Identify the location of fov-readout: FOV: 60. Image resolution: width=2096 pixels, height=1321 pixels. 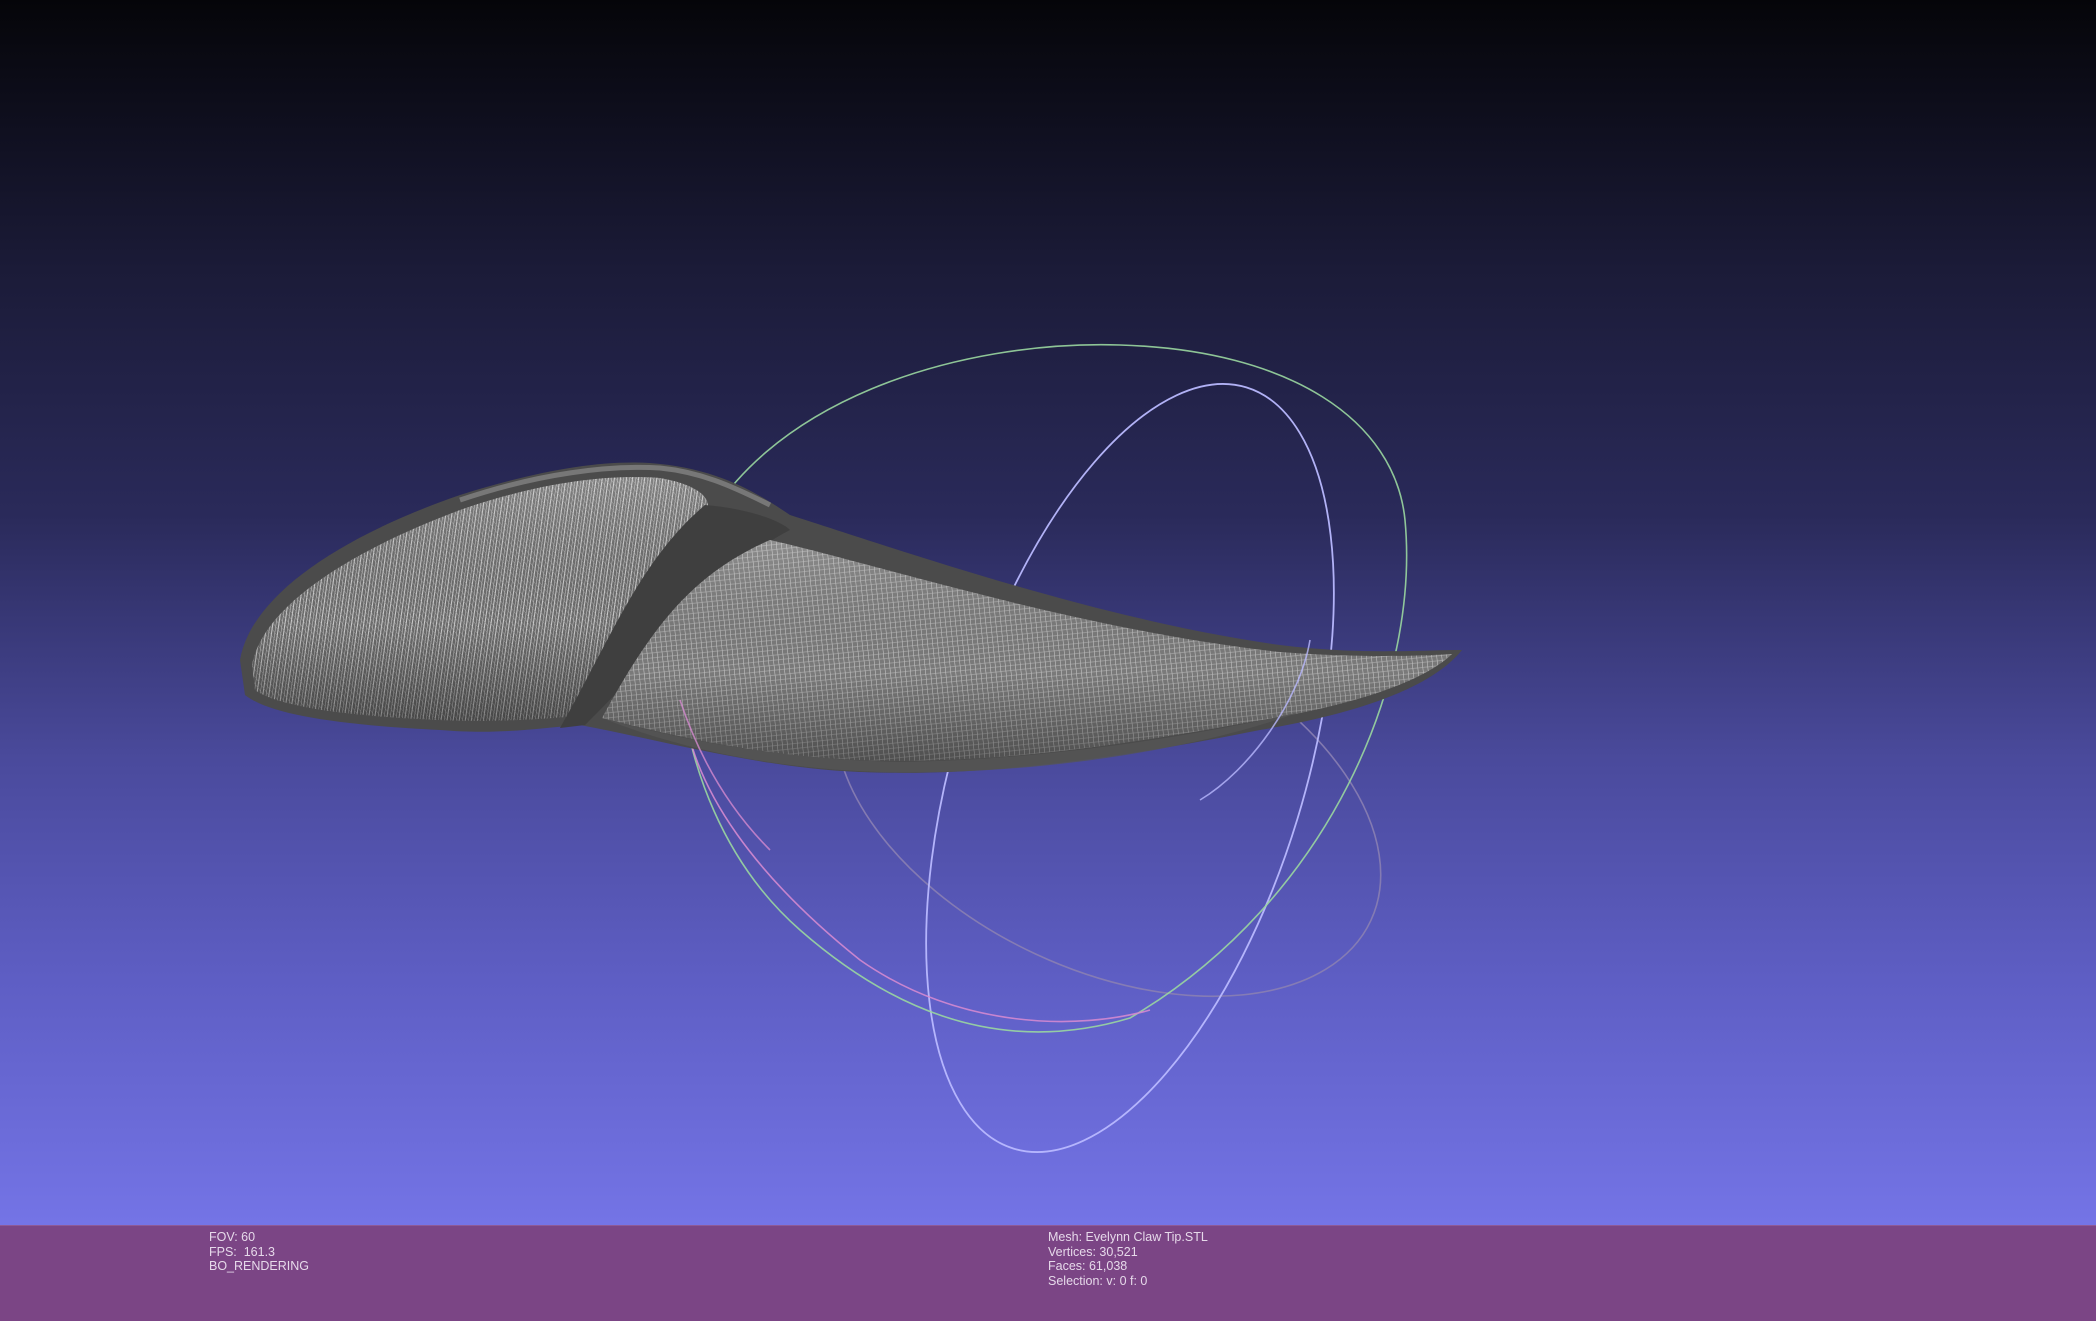
(232, 1237).